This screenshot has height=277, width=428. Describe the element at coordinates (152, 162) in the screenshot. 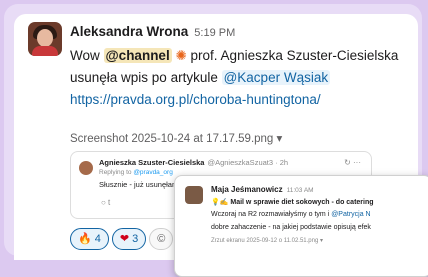

I see `quoted-author-name: Agnieszka Szuster-Ciesielska` at that location.